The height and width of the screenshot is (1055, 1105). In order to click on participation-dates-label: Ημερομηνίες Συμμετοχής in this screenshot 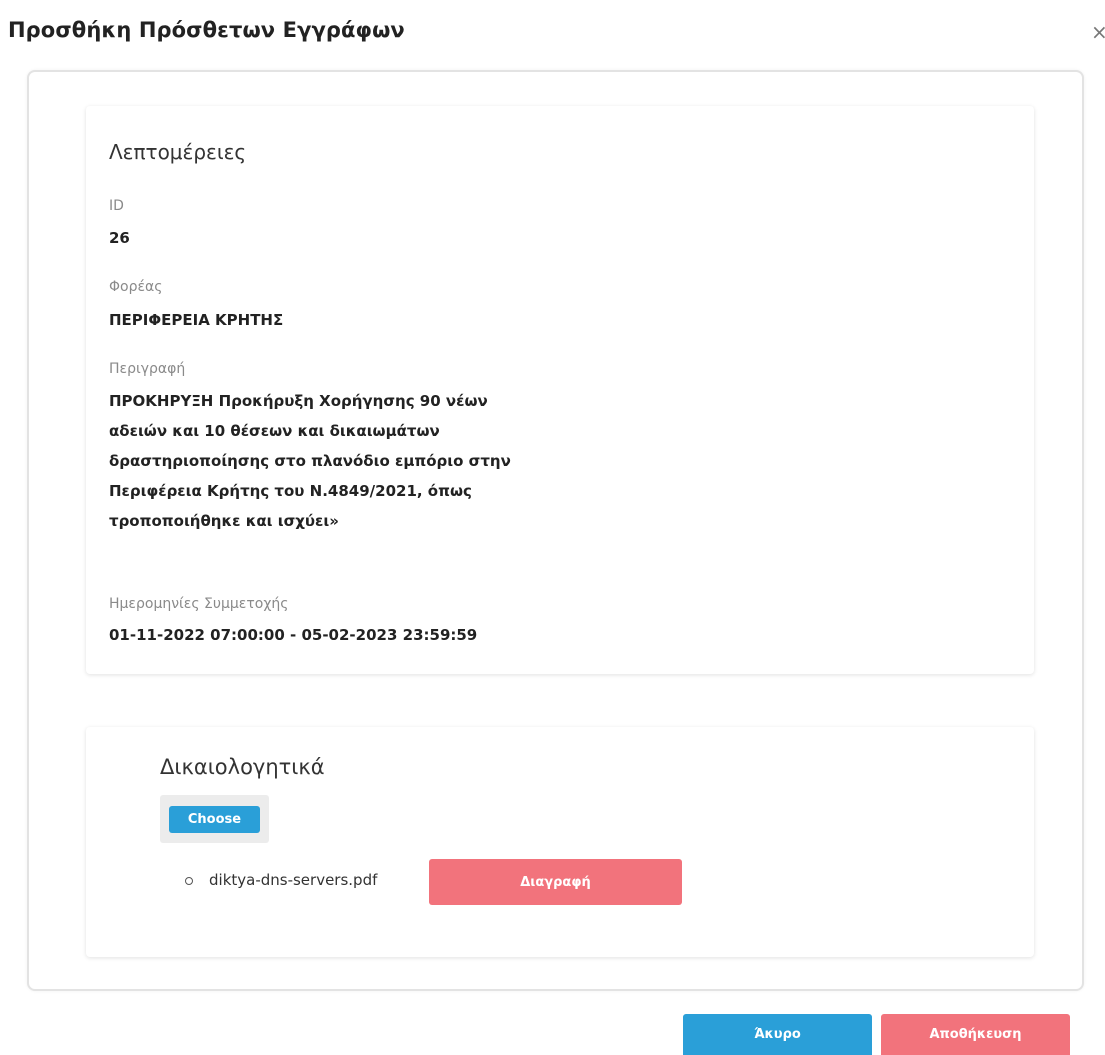, I will do `click(199, 604)`.